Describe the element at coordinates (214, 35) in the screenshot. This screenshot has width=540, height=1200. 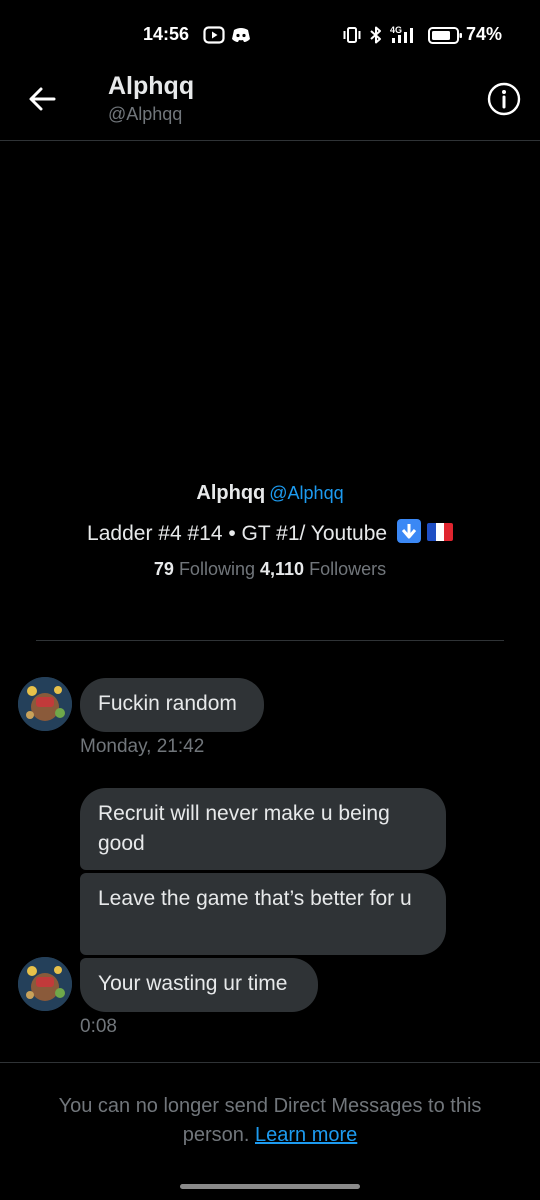
I see `youtube-icon` at that location.